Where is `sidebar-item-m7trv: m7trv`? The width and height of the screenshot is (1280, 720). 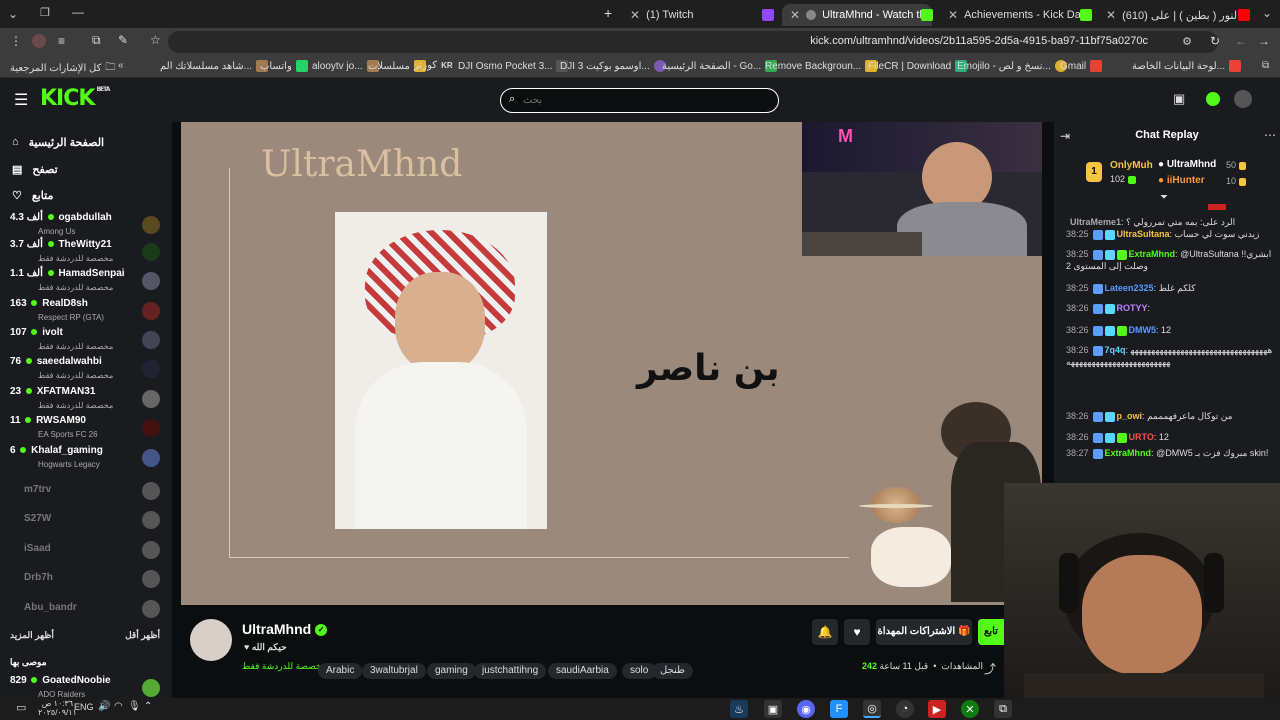 sidebar-item-m7trv: m7trv is located at coordinates (85, 492).